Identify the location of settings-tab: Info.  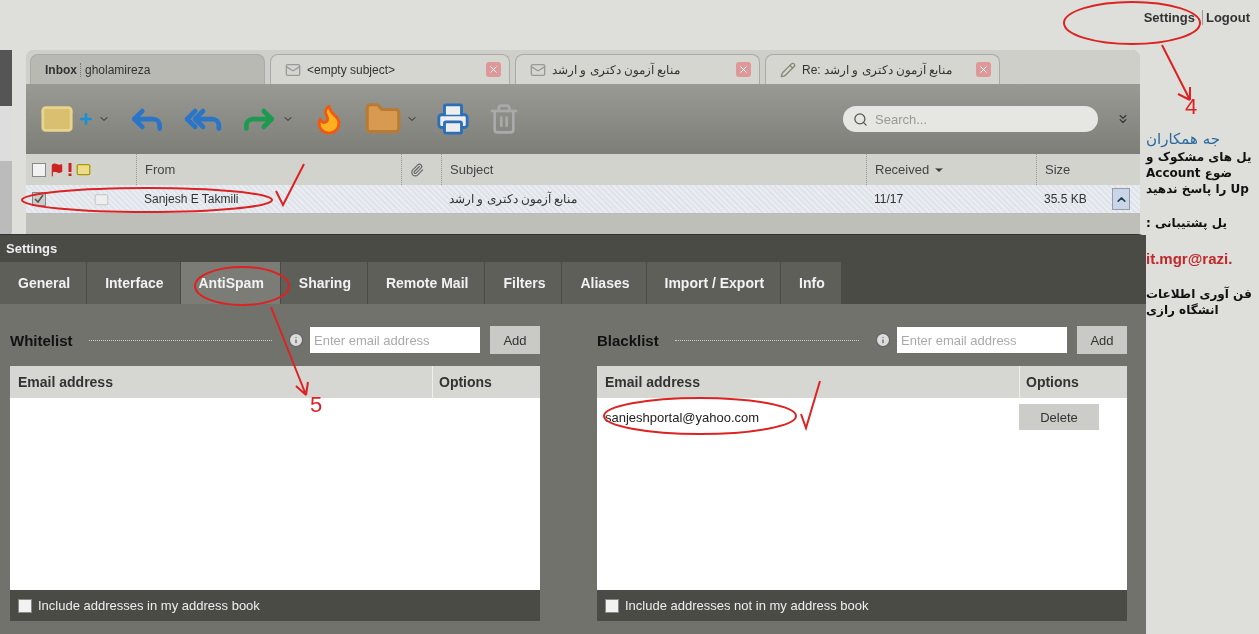
(811, 283).